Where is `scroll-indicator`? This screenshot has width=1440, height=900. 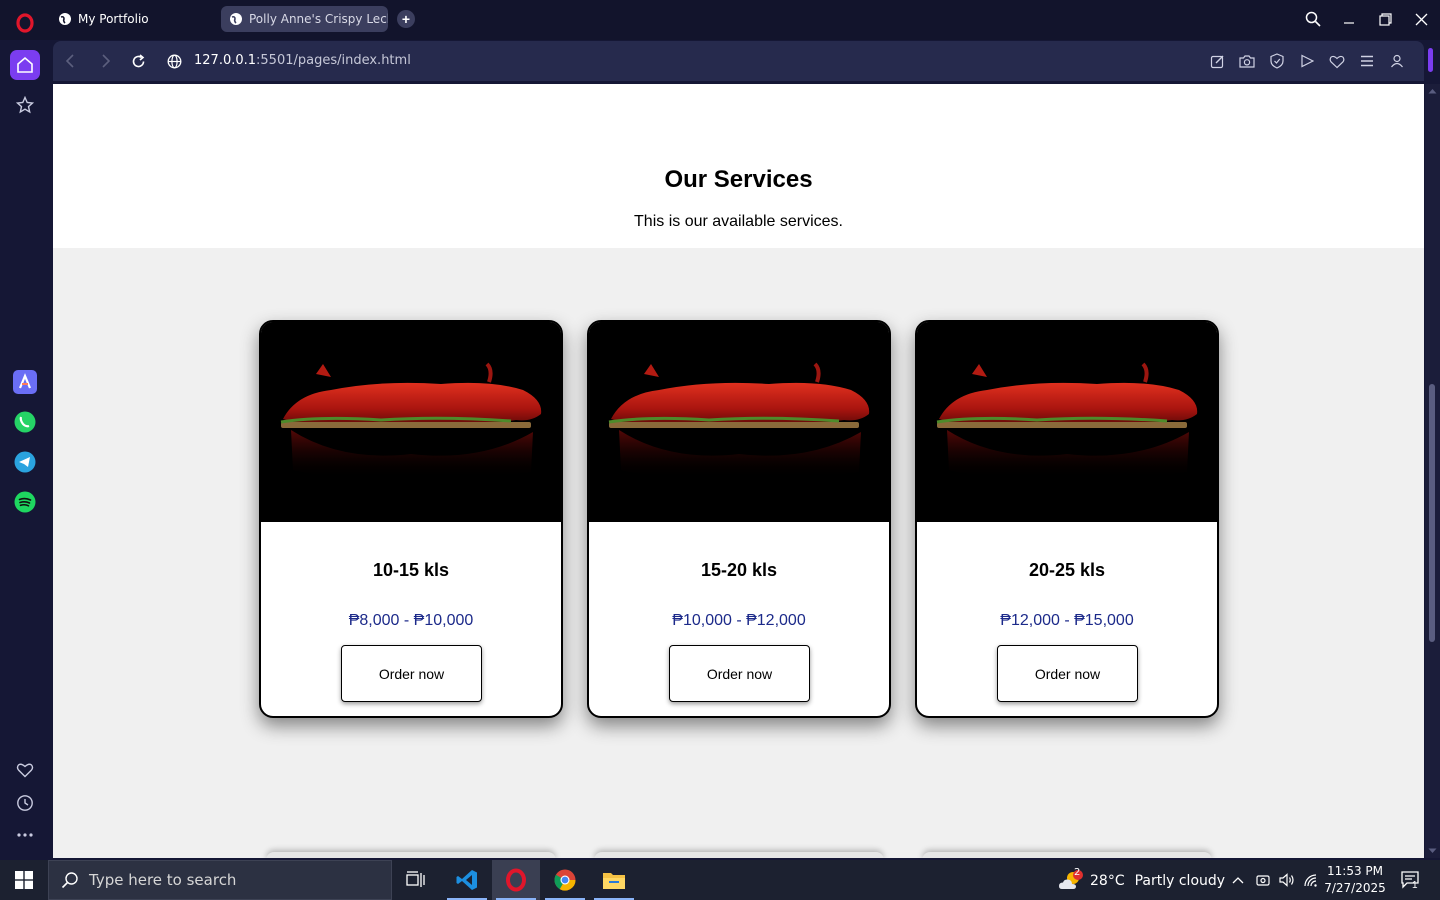
scroll-indicator is located at coordinates (1430, 60).